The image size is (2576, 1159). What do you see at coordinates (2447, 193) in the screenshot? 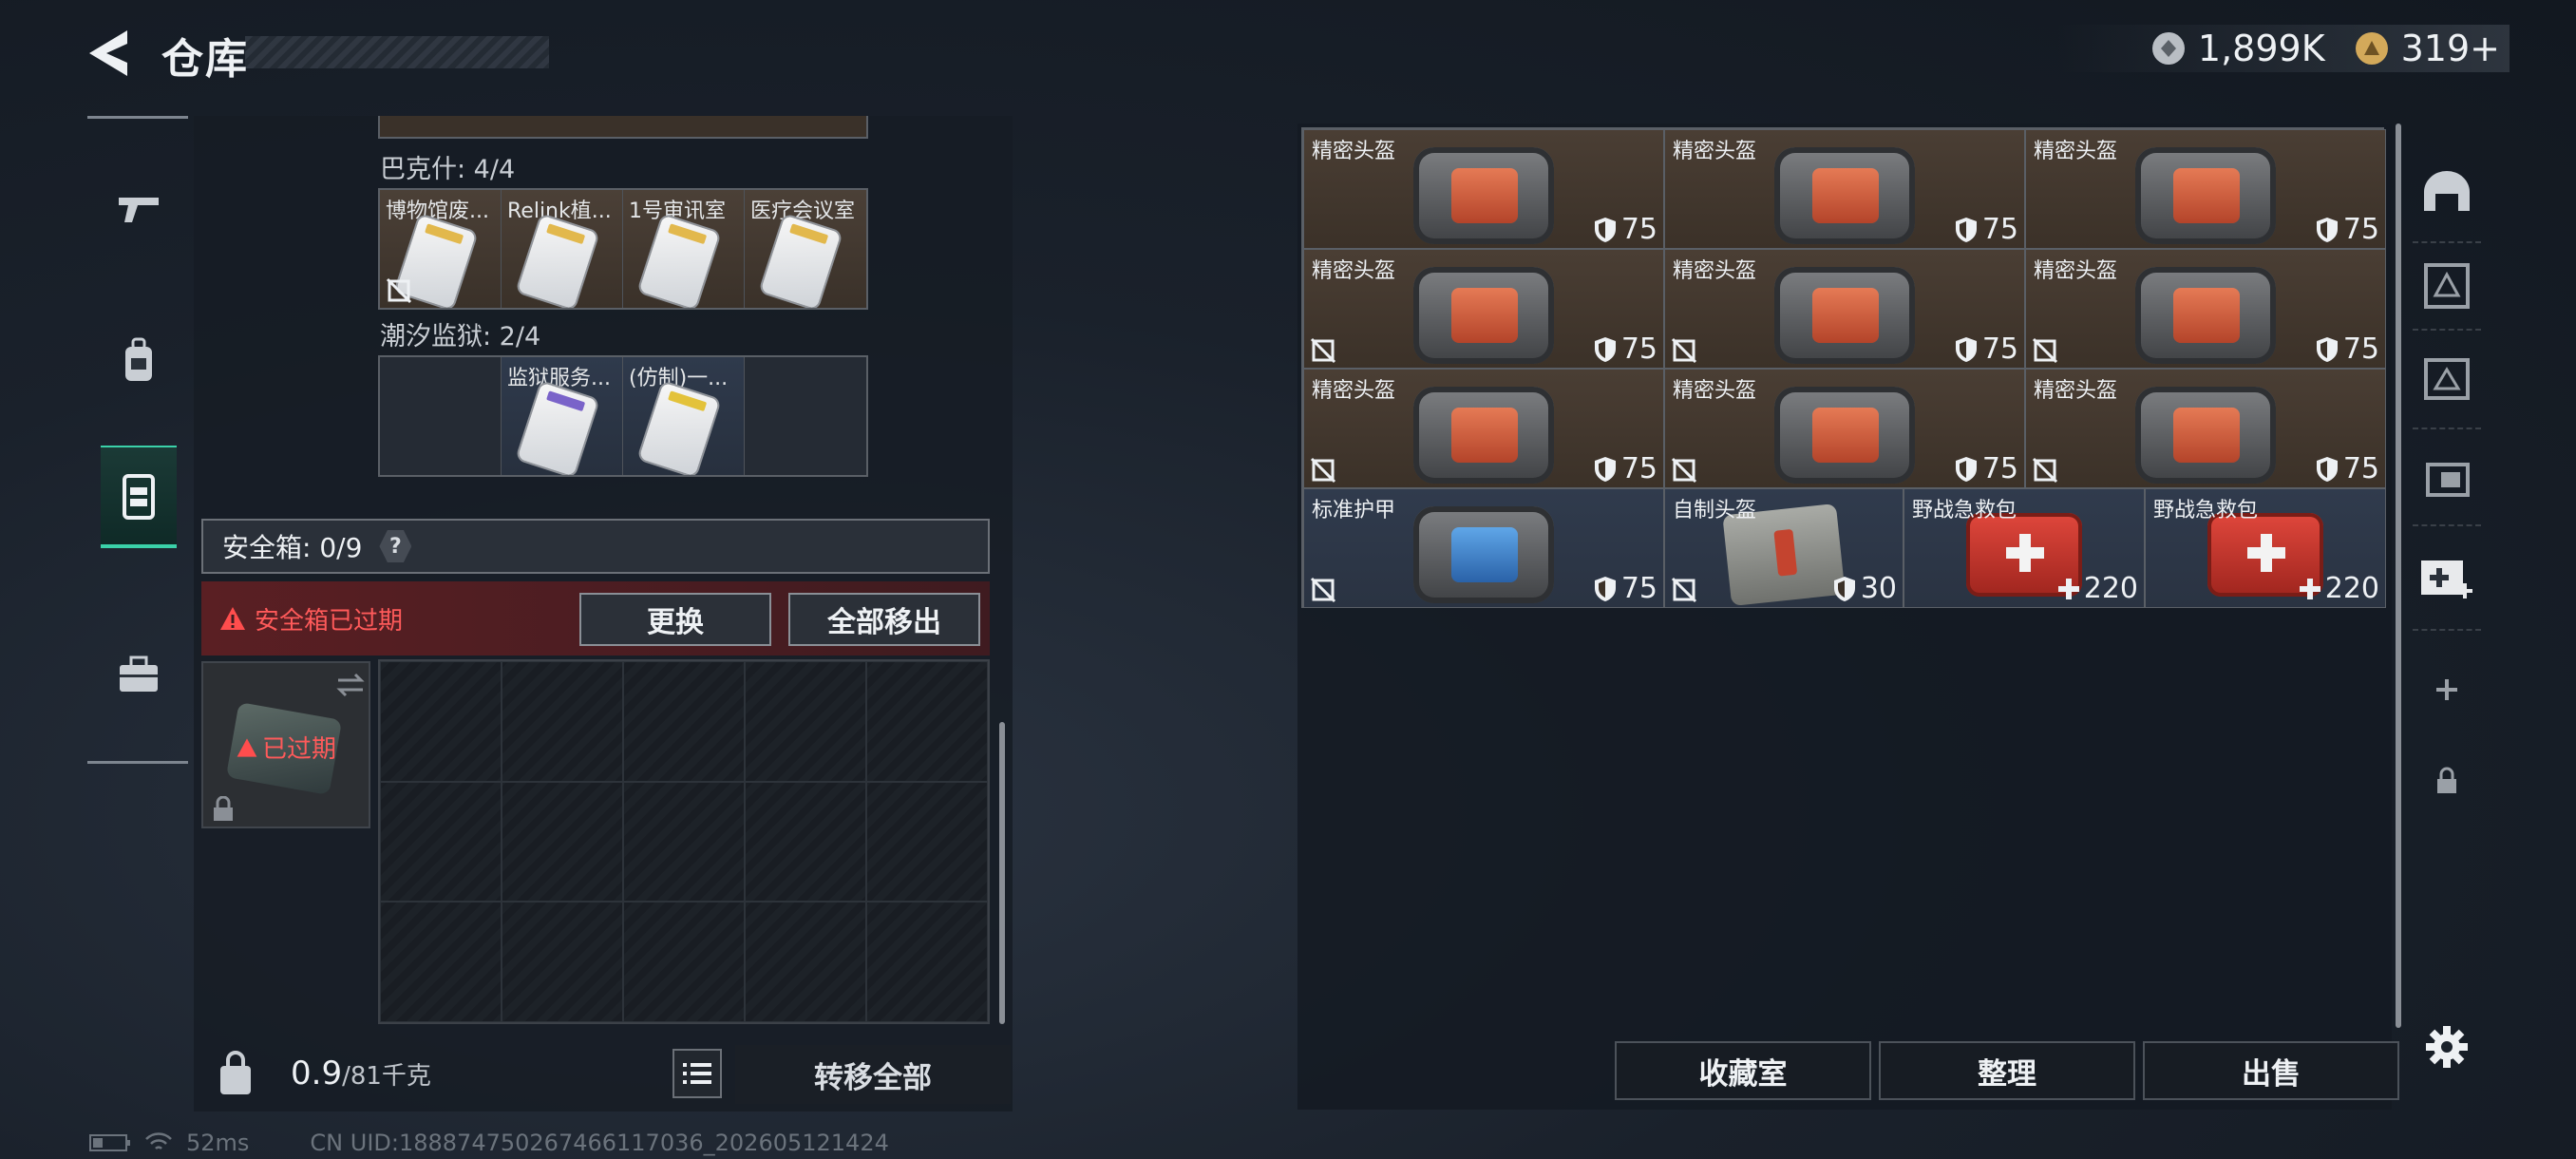
I see `nav-helmet-filter` at bounding box center [2447, 193].